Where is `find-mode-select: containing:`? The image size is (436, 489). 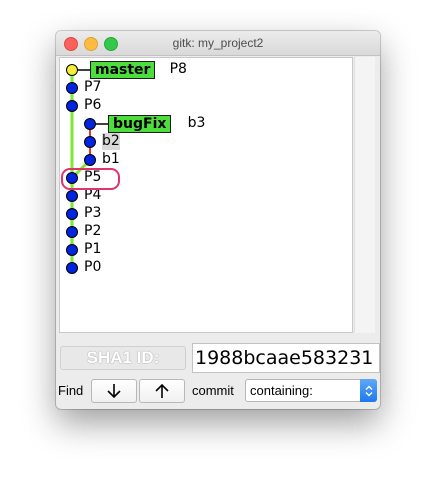
find-mode-select: containing: is located at coordinates (311, 390).